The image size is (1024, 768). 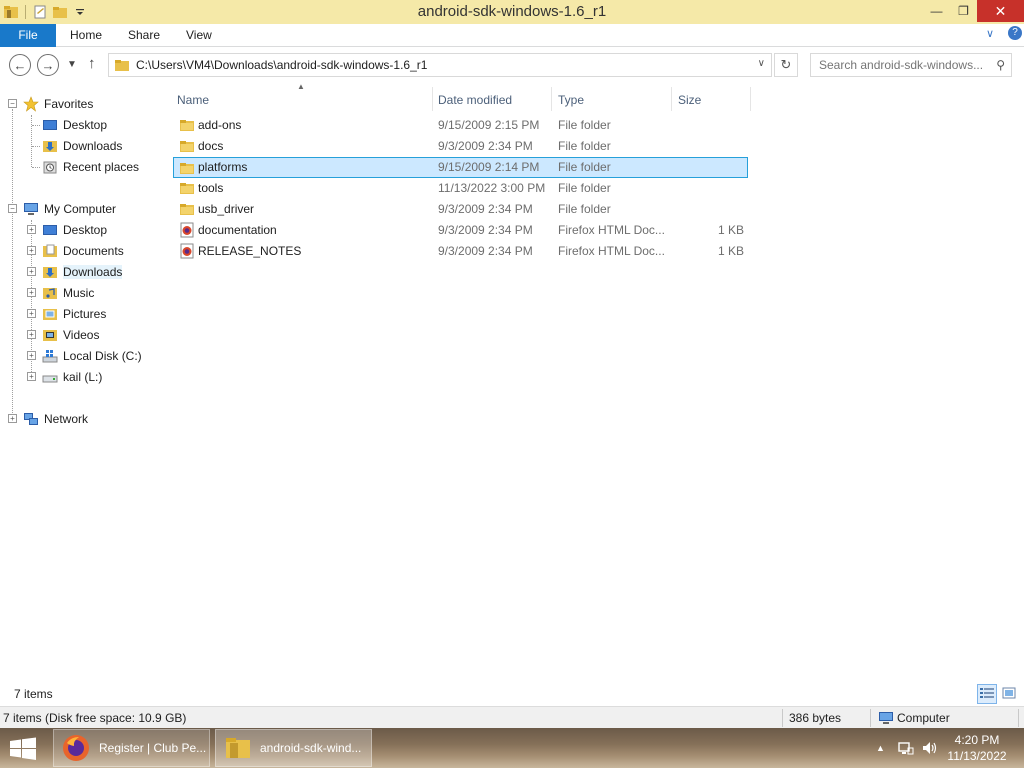 I want to click on column-header-name: Name, so click(x=193, y=100).